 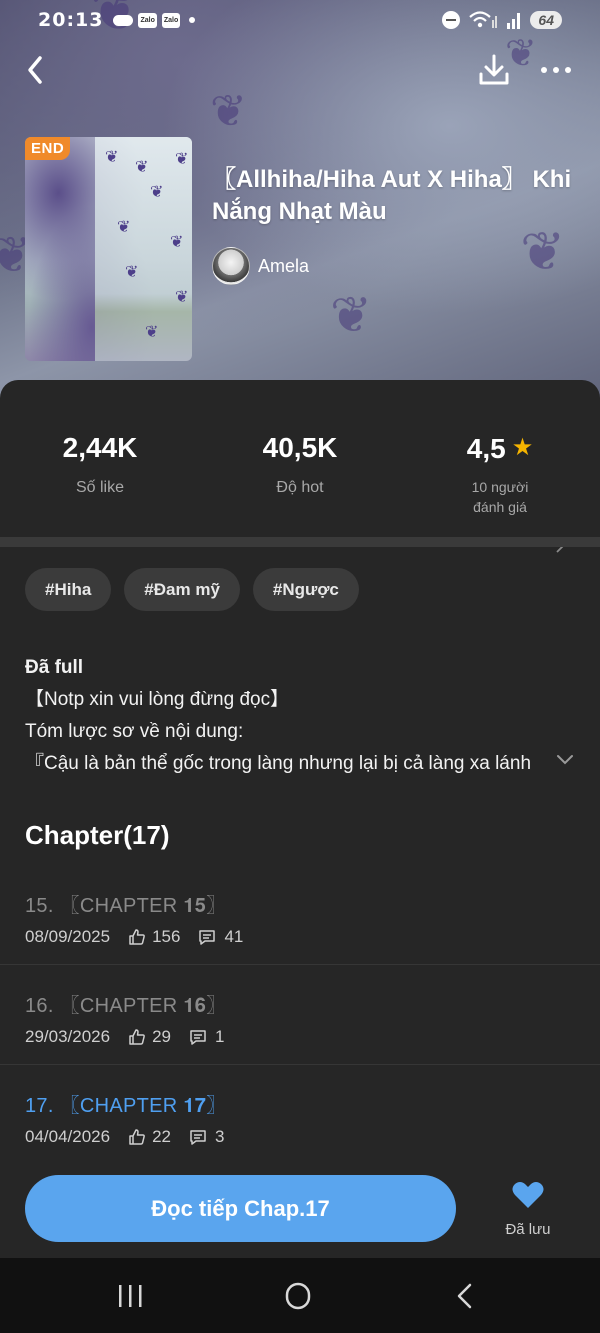 What do you see at coordinates (54, 667) in the screenshot?
I see `description-line: Đã full` at bounding box center [54, 667].